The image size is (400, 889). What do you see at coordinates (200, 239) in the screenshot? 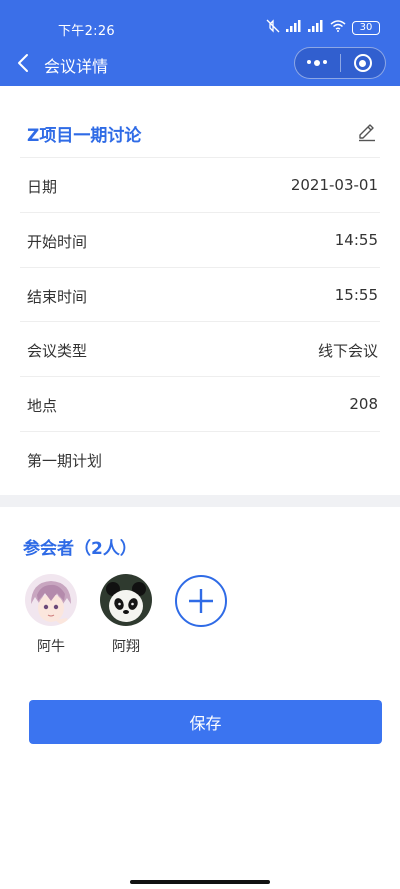
I see `start-time-row: 开始时间 14:55` at bounding box center [200, 239].